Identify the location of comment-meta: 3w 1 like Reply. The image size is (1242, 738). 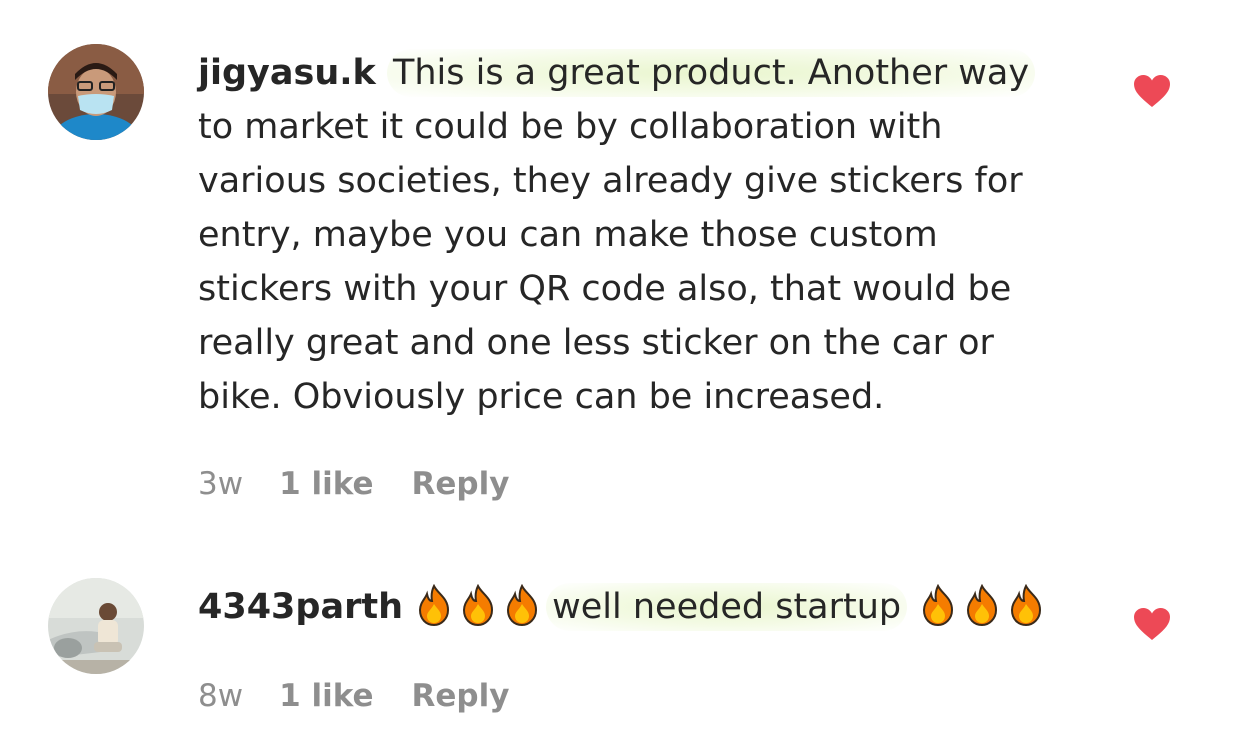
(353, 484).